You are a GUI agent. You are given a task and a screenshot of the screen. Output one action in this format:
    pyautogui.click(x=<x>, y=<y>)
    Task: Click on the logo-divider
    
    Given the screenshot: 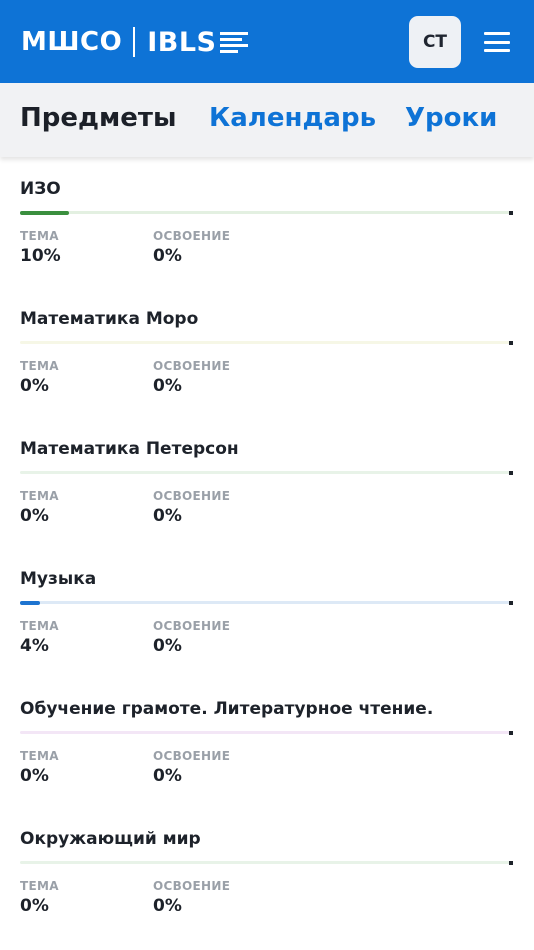 What is the action you would take?
    pyautogui.click(x=134, y=42)
    